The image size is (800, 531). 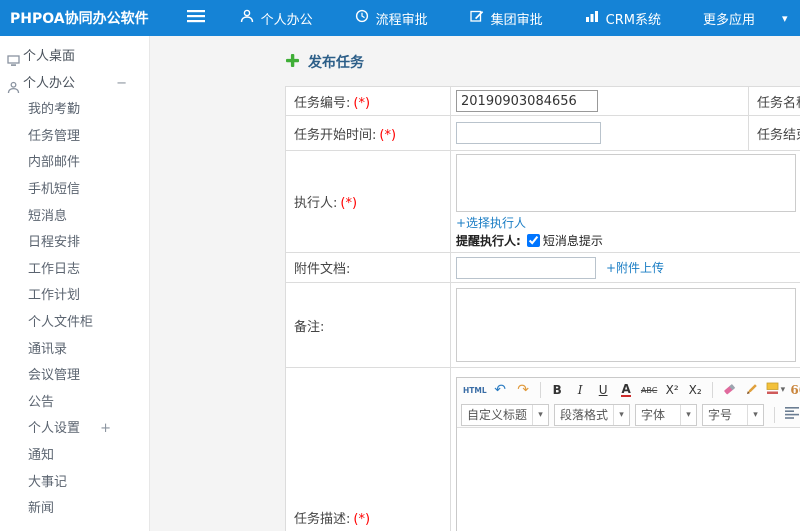 I want to click on attachment-label: 附件文档:, so click(x=322, y=269).